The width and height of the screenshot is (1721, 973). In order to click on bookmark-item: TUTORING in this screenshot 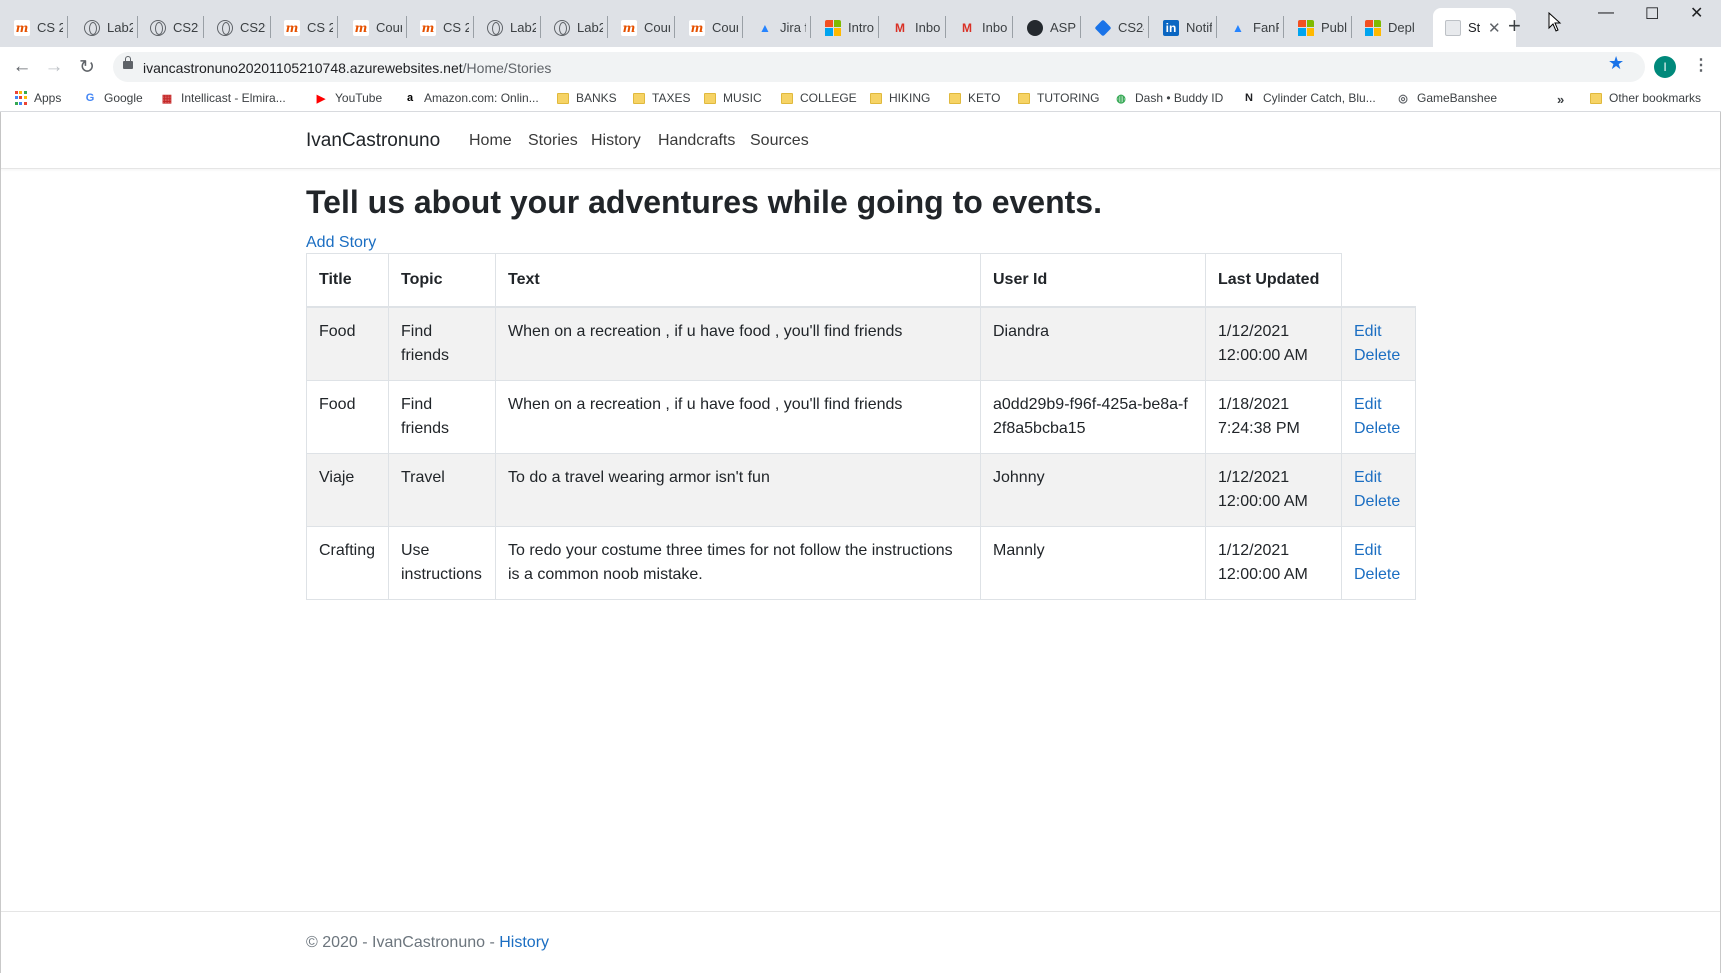, I will do `click(1058, 98)`.